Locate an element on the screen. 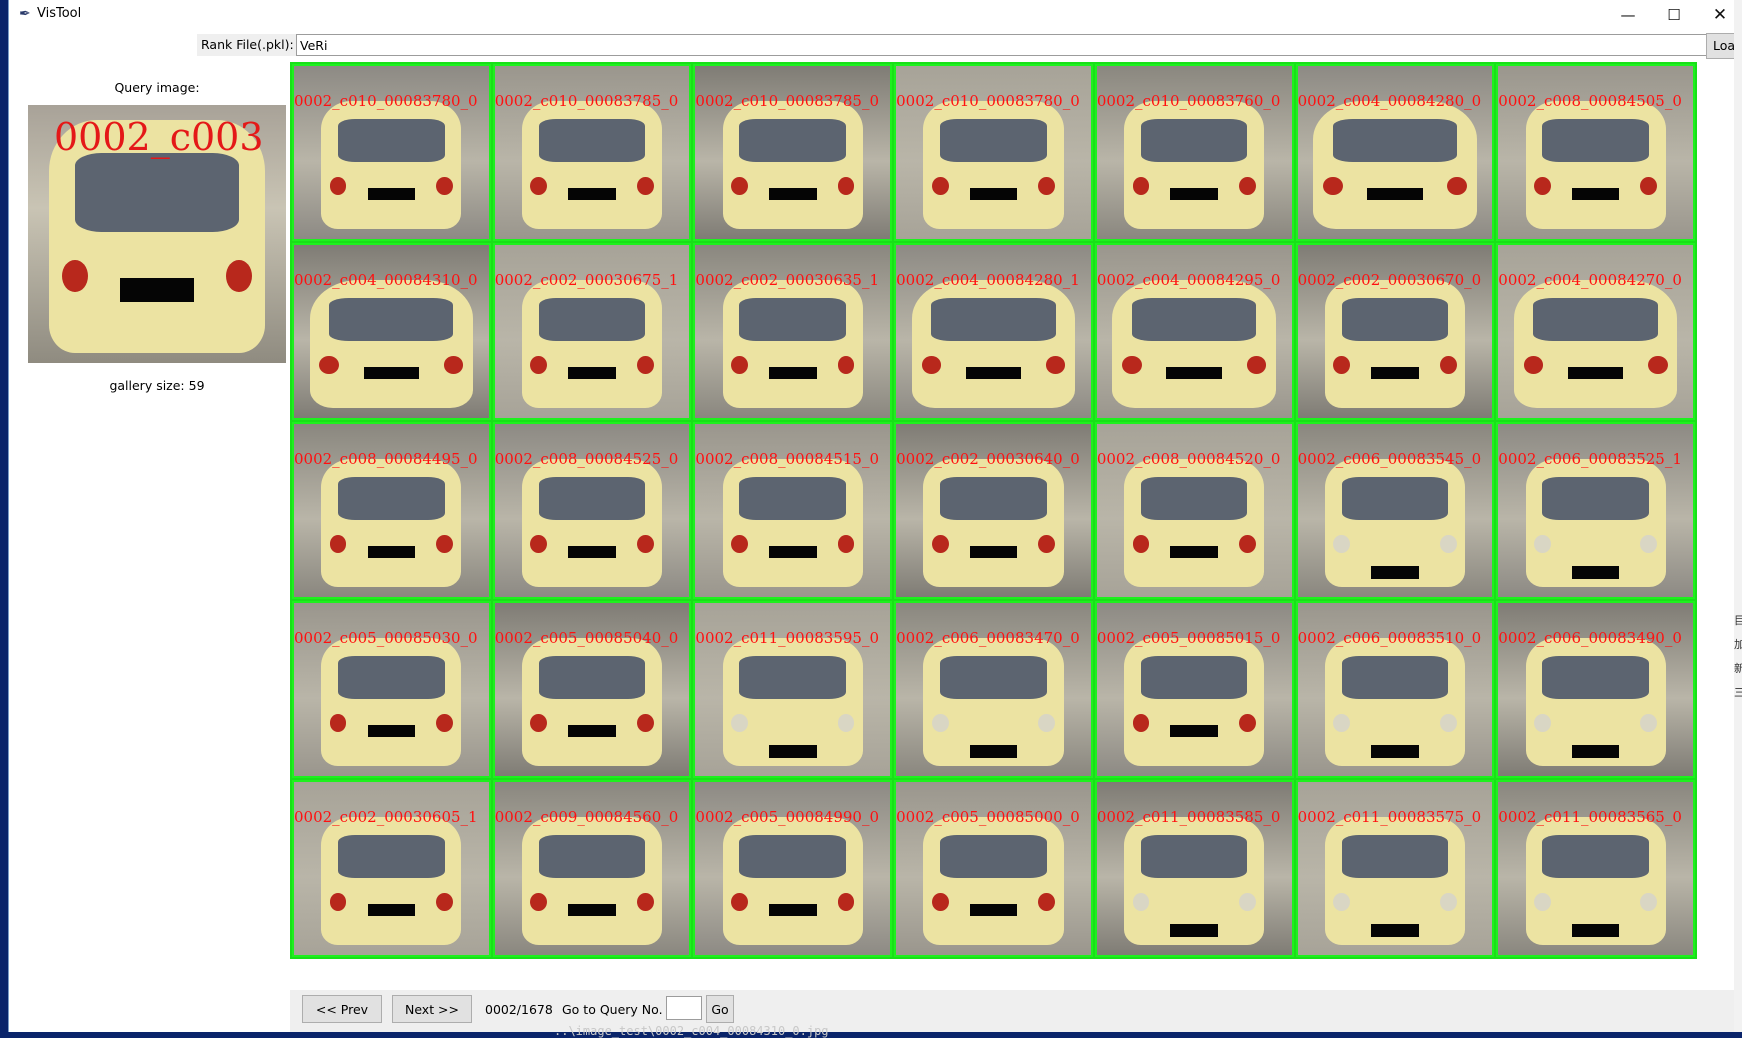 The height and width of the screenshot is (1038, 1742). gallery-tile-label: 0002_c005_00085015_0 is located at coordinates (1188, 638).